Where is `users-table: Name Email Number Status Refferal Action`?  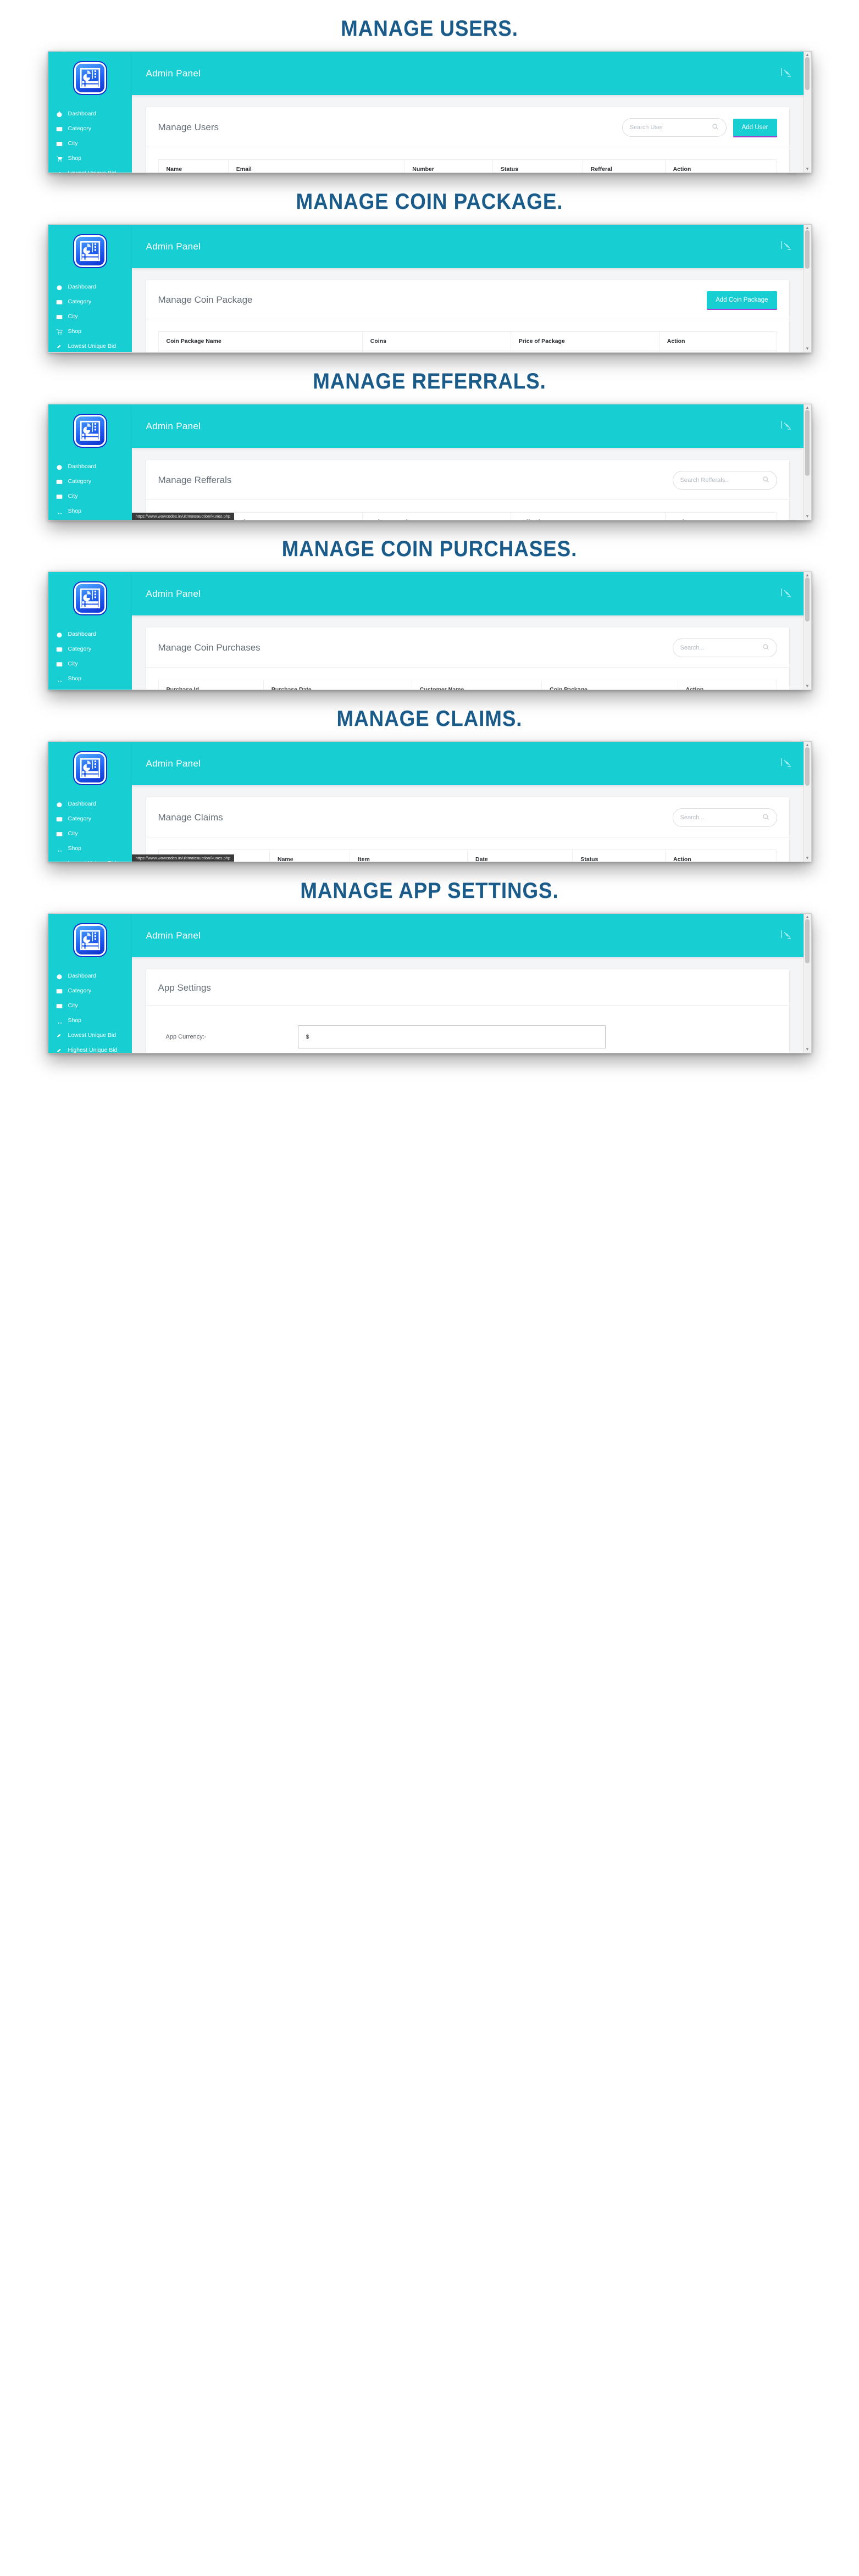 users-table: Name Email Number Status Refferal Action is located at coordinates (468, 166).